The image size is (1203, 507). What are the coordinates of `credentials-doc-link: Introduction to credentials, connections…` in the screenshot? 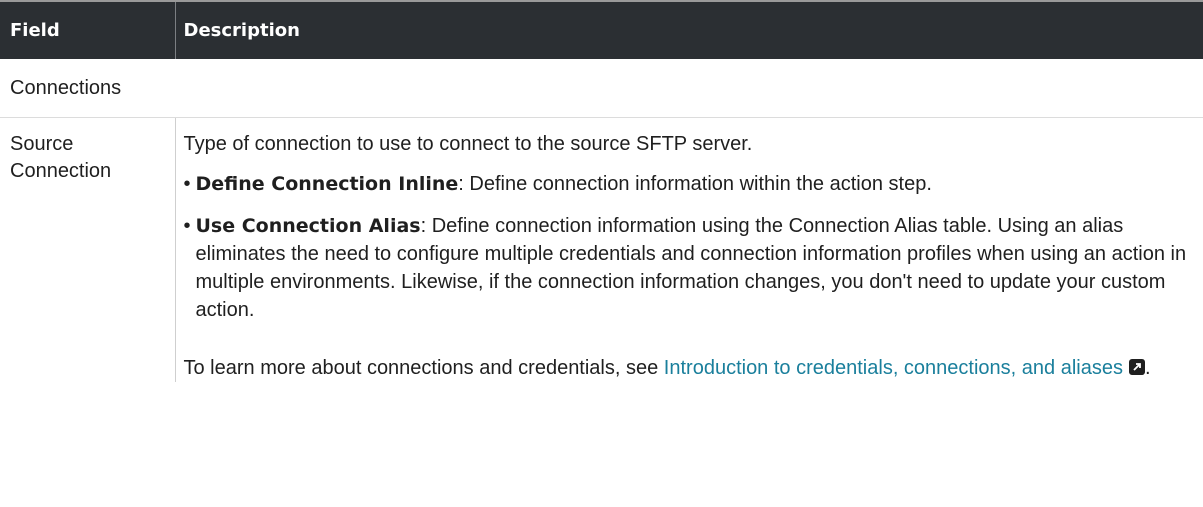 It's located at (893, 368).